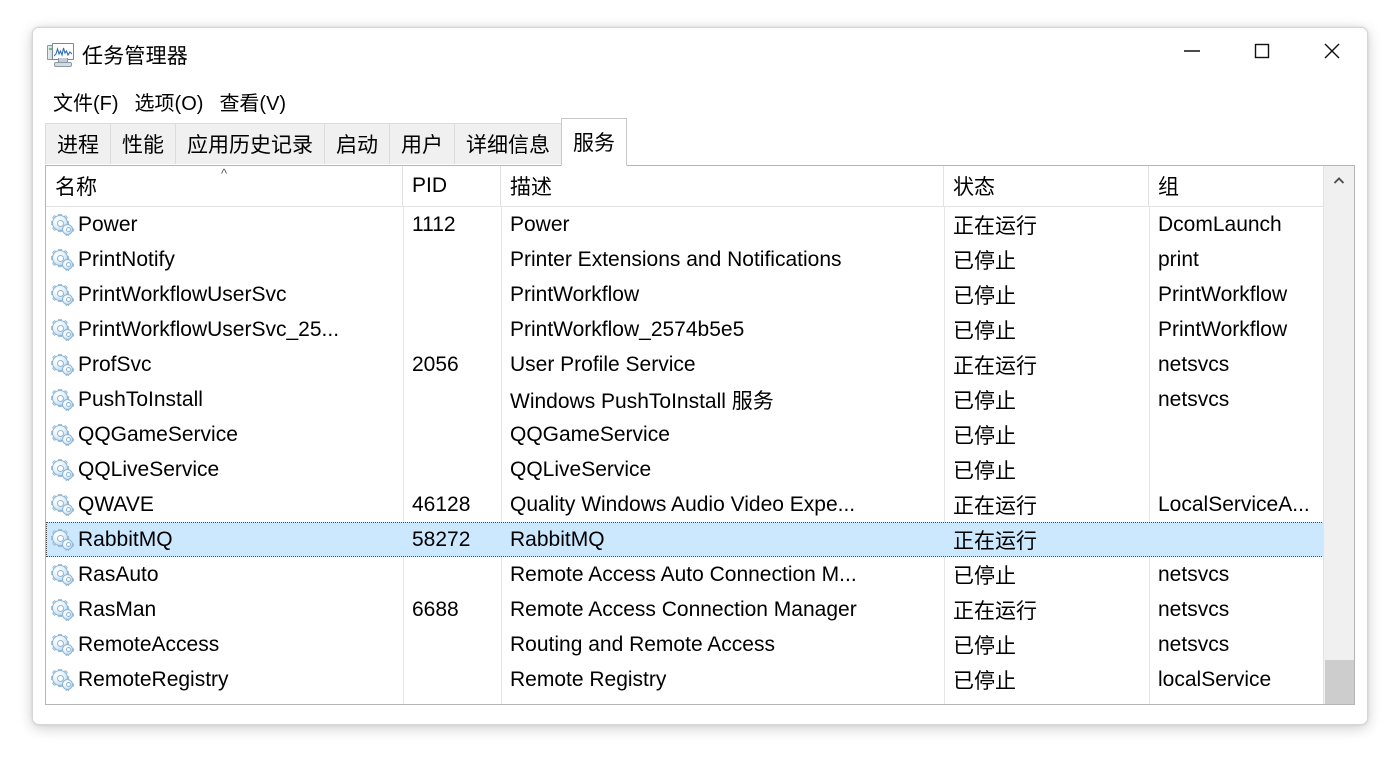 The width and height of the screenshot is (1400, 760). I want to click on cell-name: QQGameService, so click(224, 435).